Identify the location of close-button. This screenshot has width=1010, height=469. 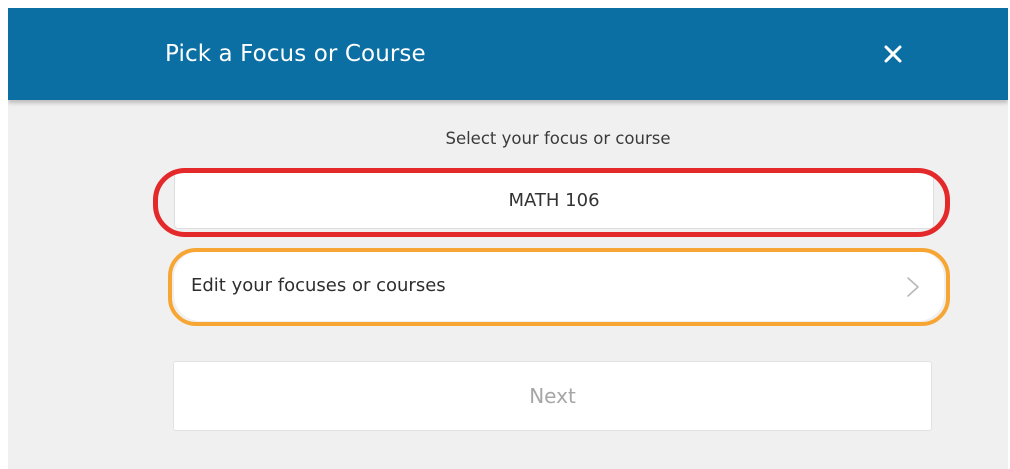
(893, 54).